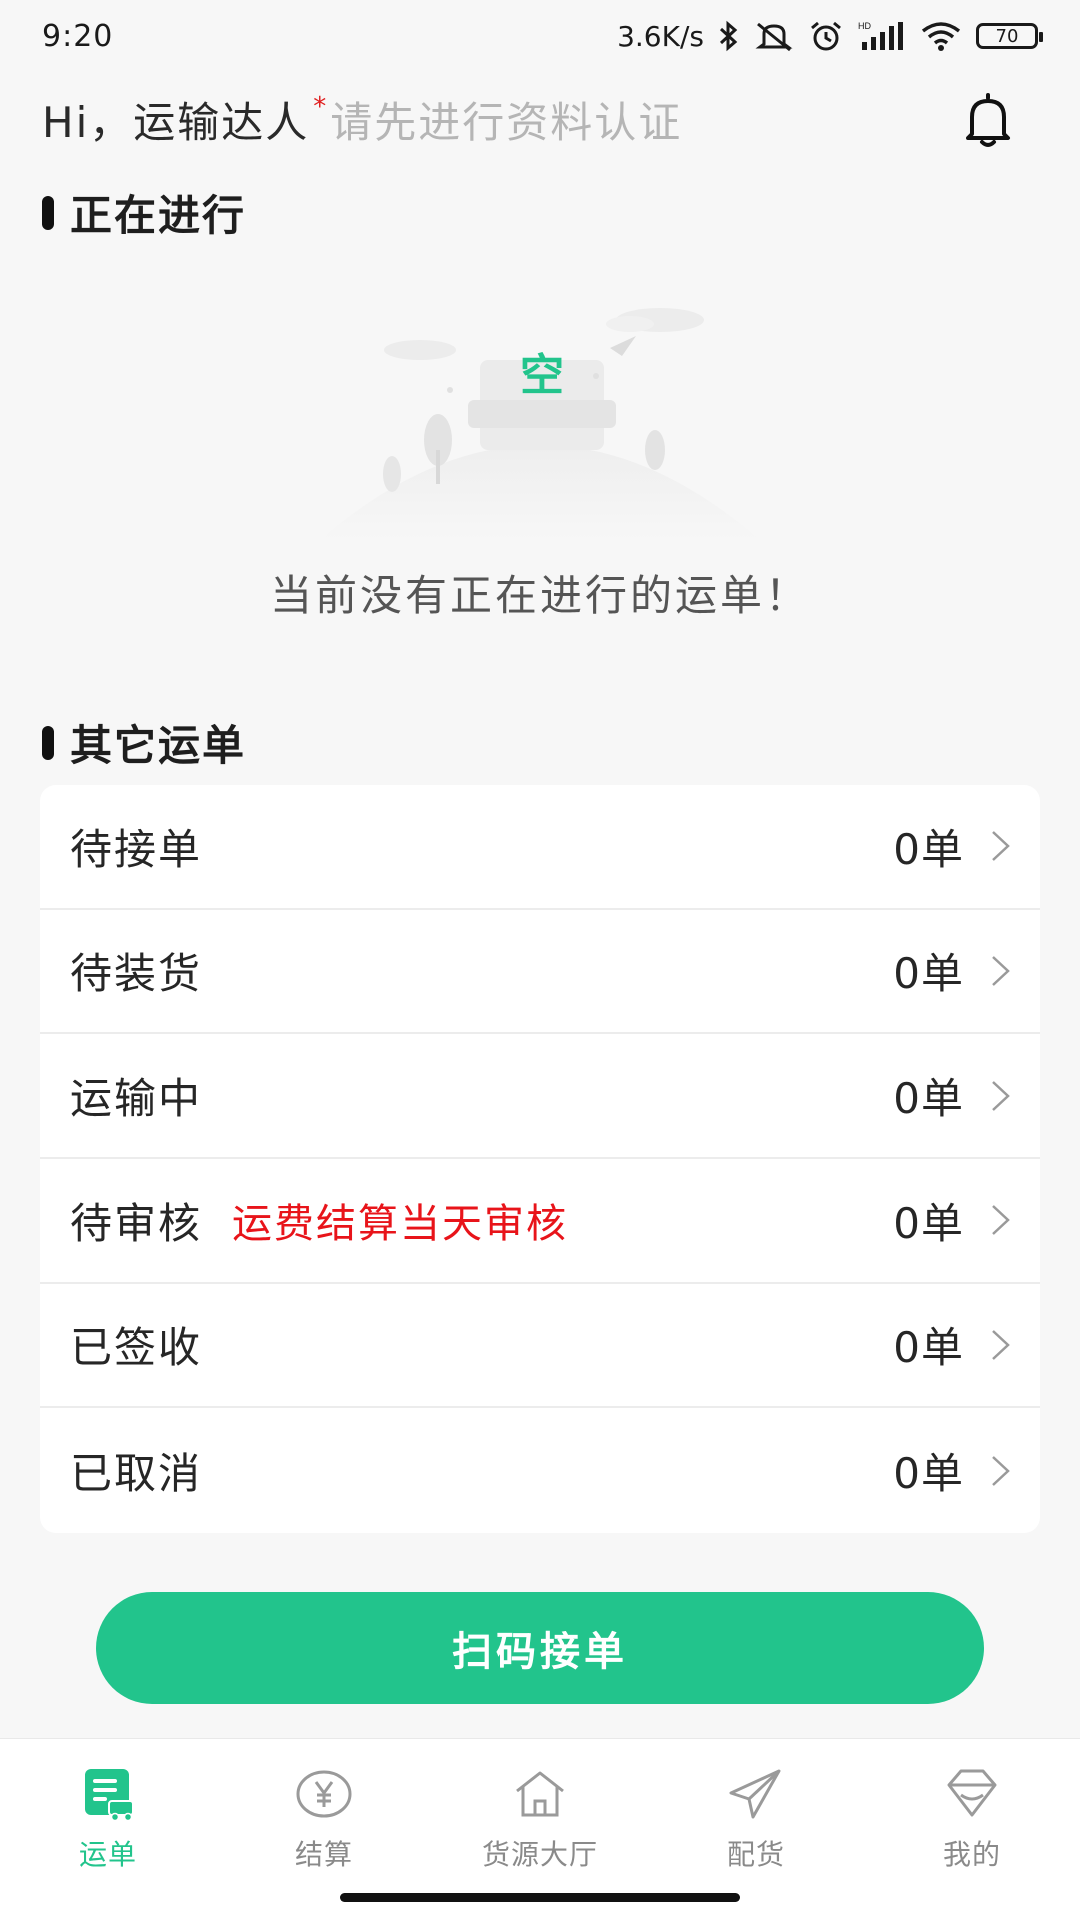 This screenshot has width=1080, height=1920. I want to click on order-row-pending-review: 待审核 运费结算当天审核 0单, so click(540, 1221).